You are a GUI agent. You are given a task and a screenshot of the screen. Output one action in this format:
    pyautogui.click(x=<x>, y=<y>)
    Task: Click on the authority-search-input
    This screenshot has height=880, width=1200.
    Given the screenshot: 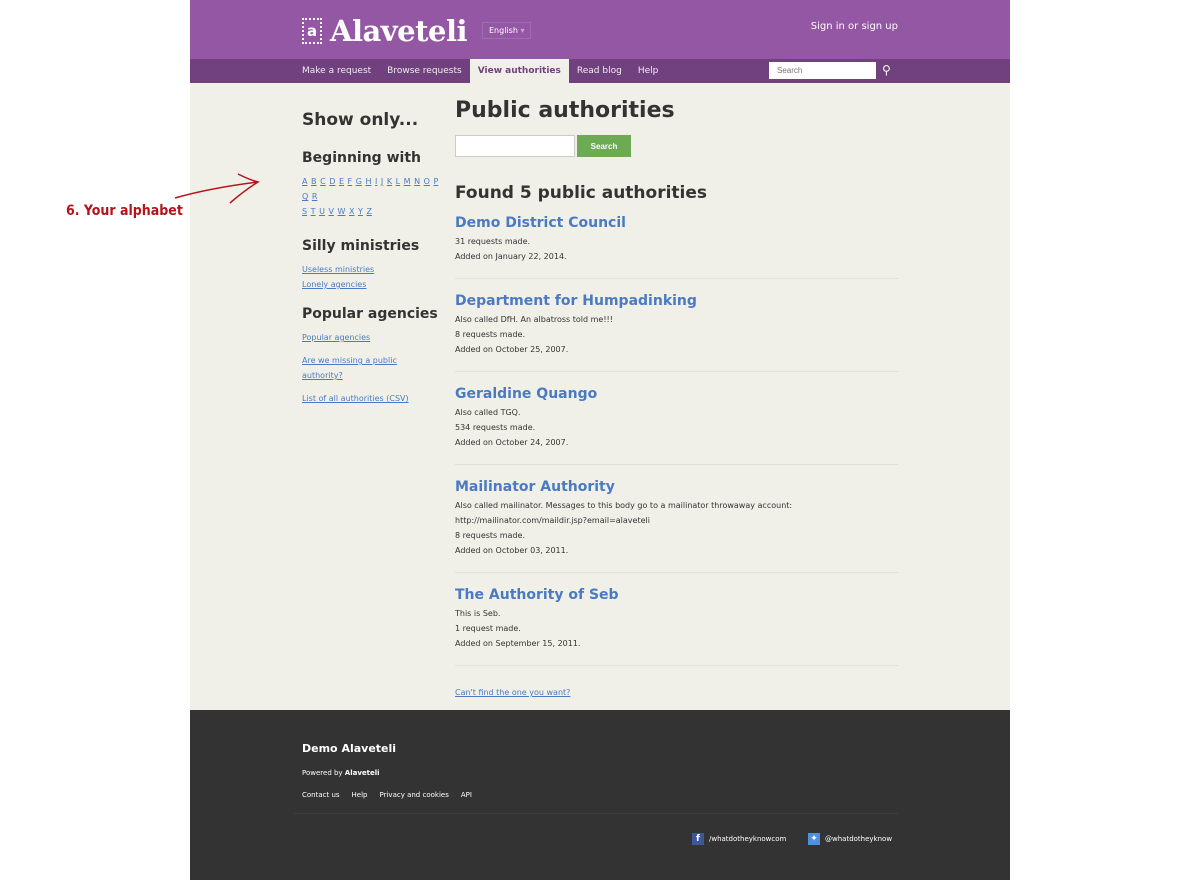 What is the action you would take?
    pyautogui.click(x=515, y=146)
    